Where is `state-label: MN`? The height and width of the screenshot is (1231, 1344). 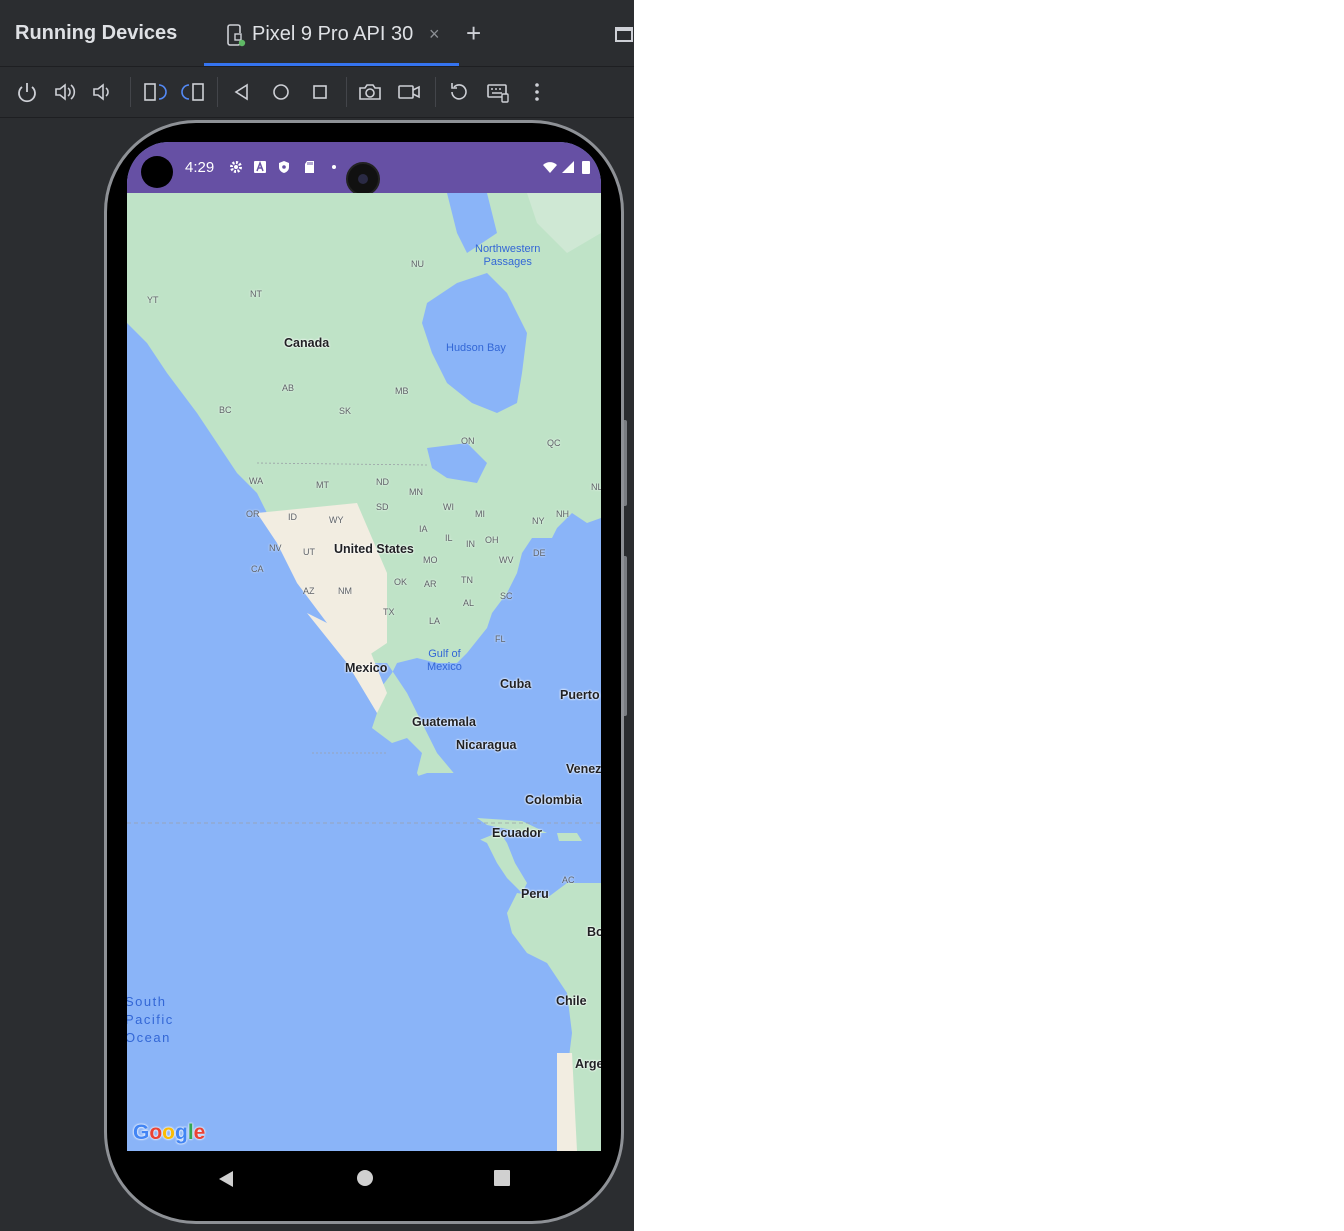
state-label: MN is located at coordinates (416, 492).